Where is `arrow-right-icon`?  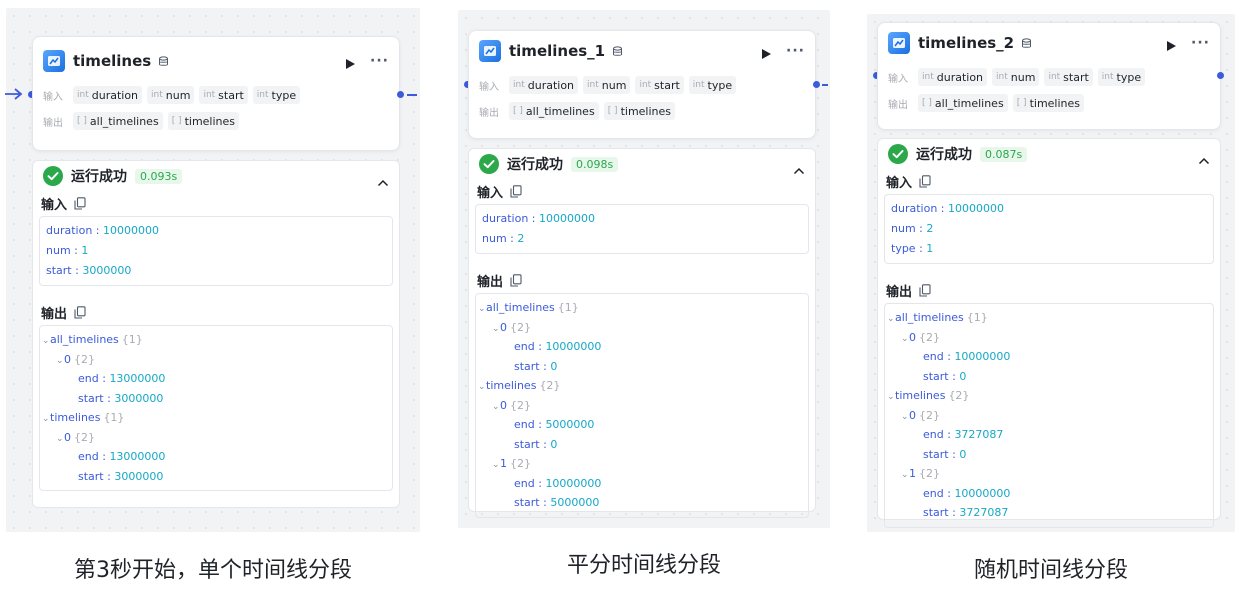 arrow-right-icon is located at coordinates (14, 94).